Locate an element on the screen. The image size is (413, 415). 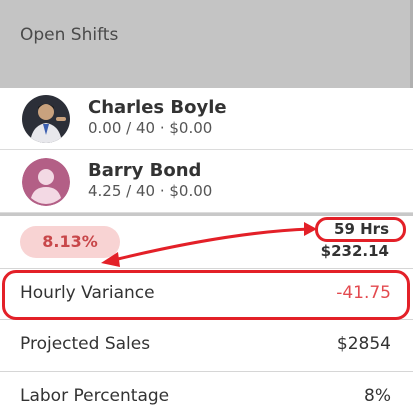
employee-row-charles-boyle: Charles Boyle 0.00 / 40 · $0.00 is located at coordinates (206, 119).